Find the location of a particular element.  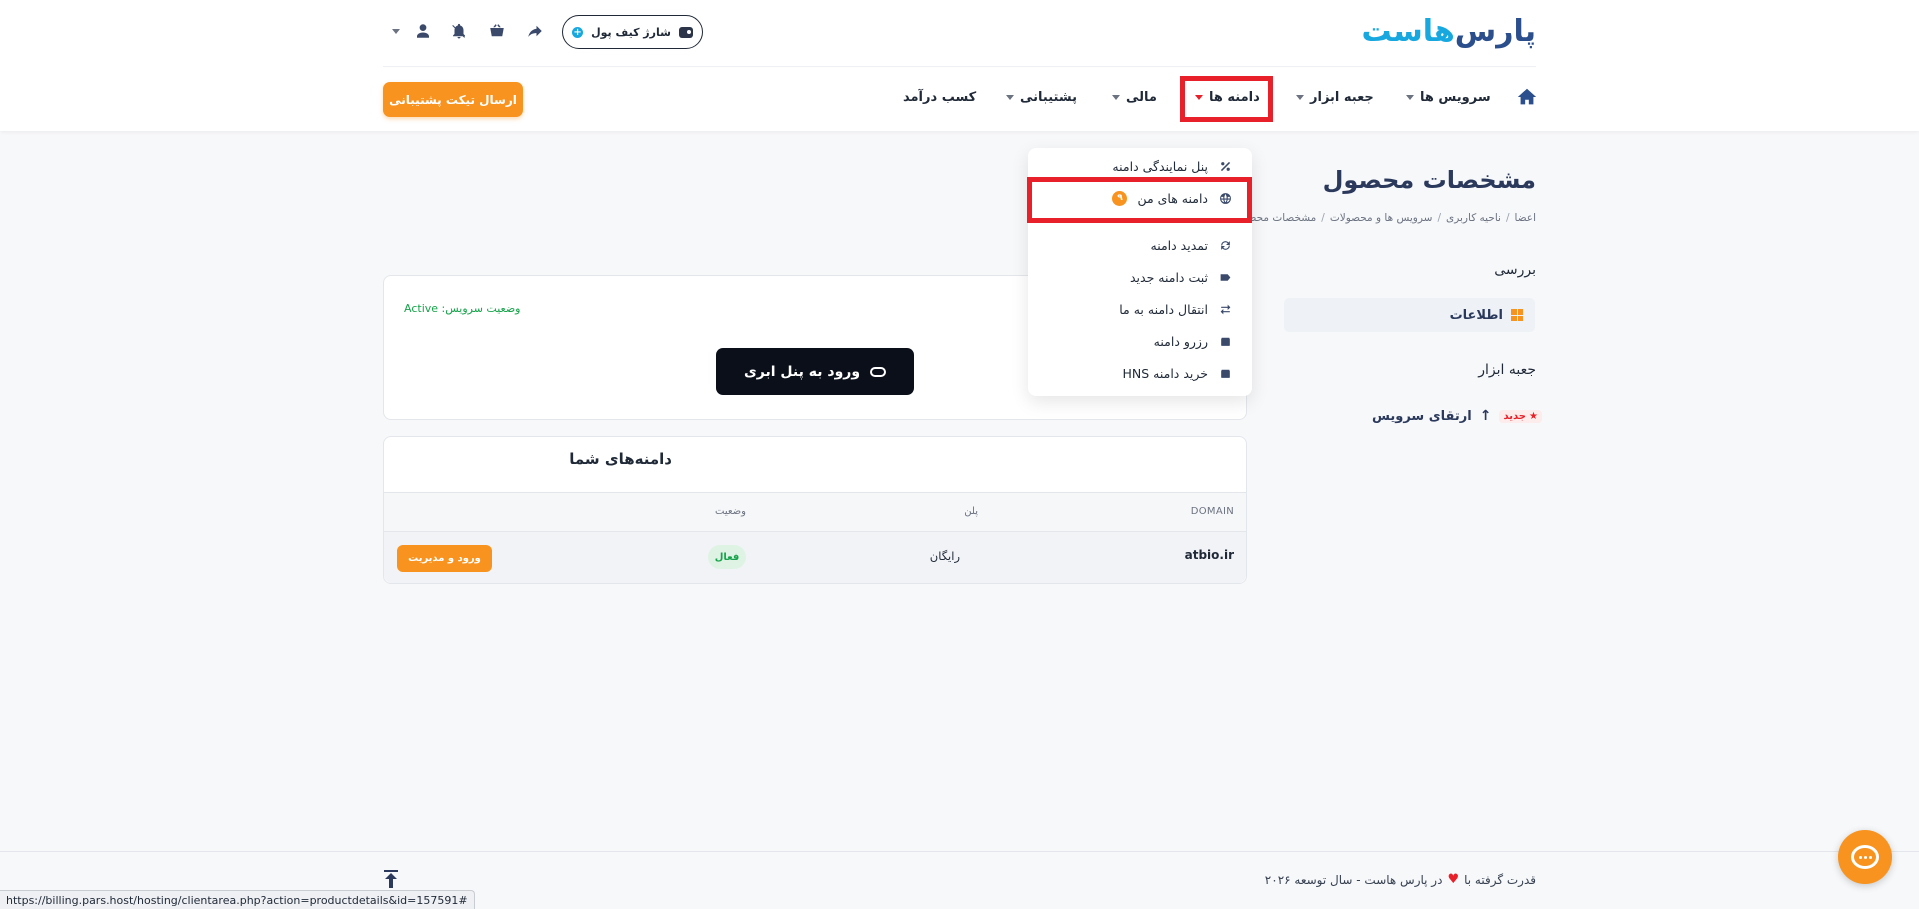

home-icon is located at coordinates (1527, 97).